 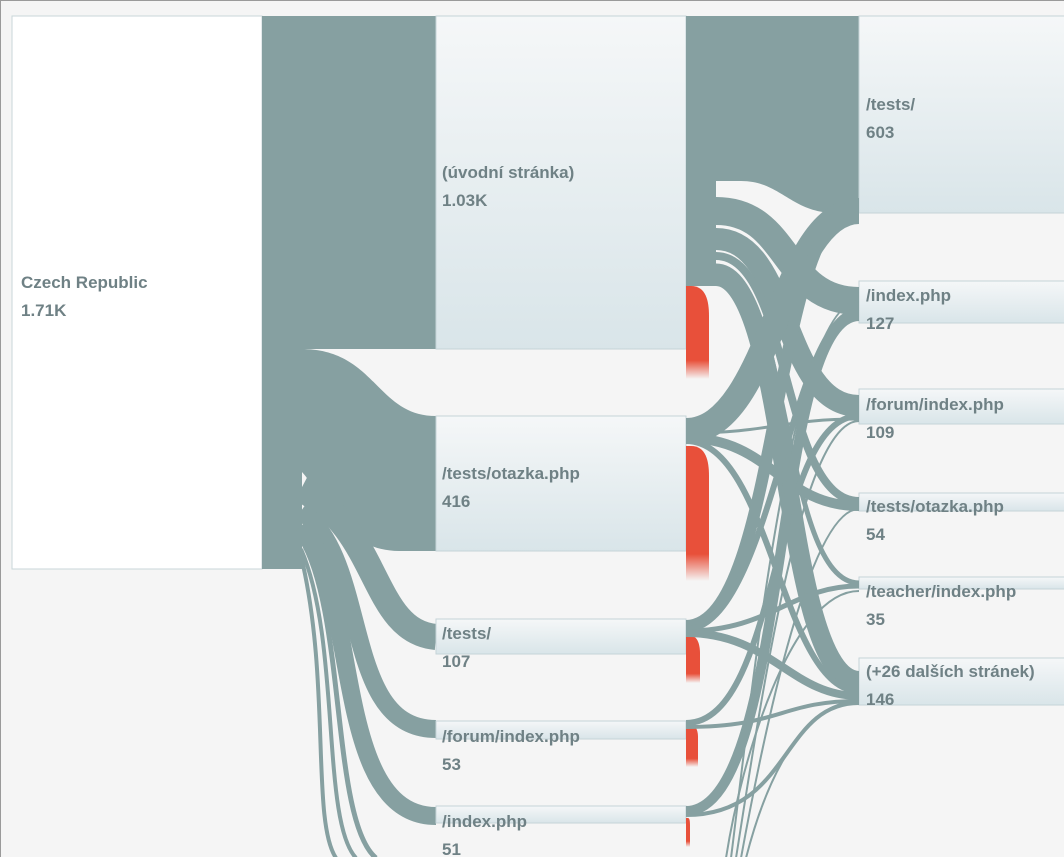 What do you see at coordinates (467, 633) in the screenshot?
I see `step1-node-name: /tests/` at bounding box center [467, 633].